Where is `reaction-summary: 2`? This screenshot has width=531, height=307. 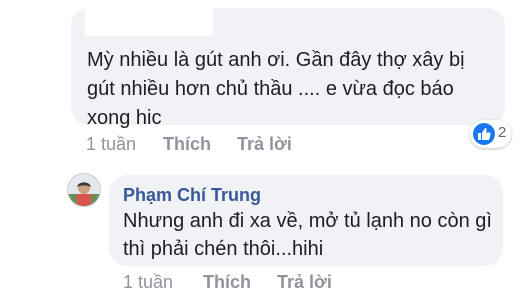
reaction-summary: 2 is located at coordinates (490, 134).